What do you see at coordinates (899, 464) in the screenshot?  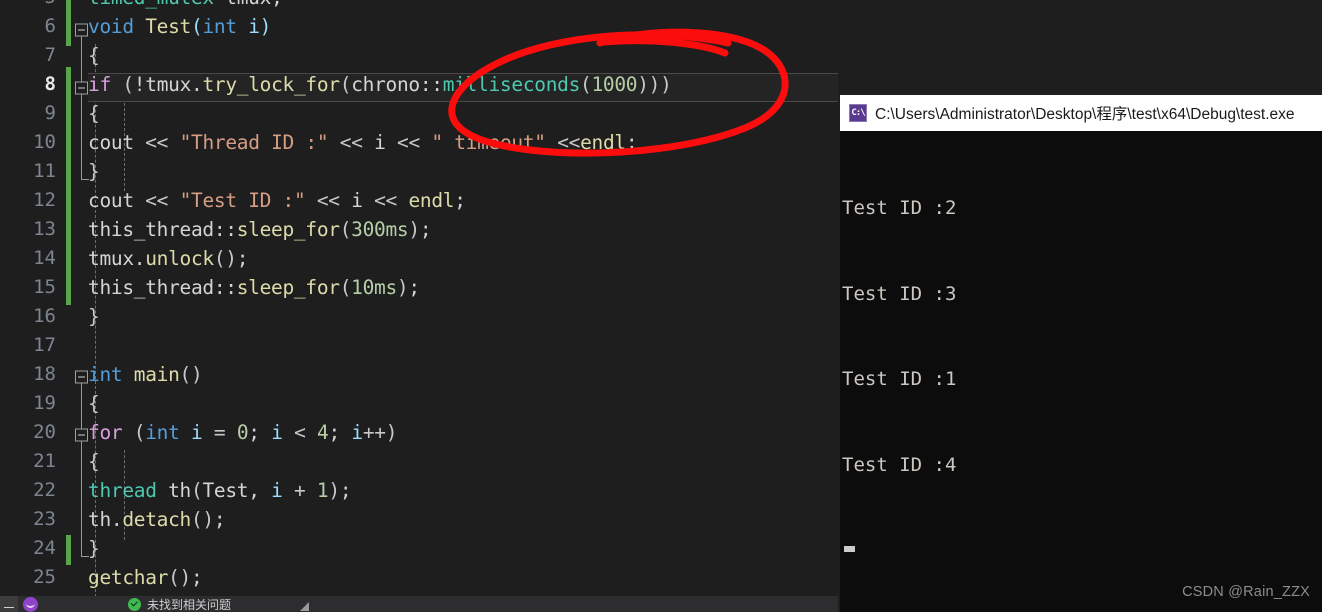 I see `console-output-line: Test ID :4` at bounding box center [899, 464].